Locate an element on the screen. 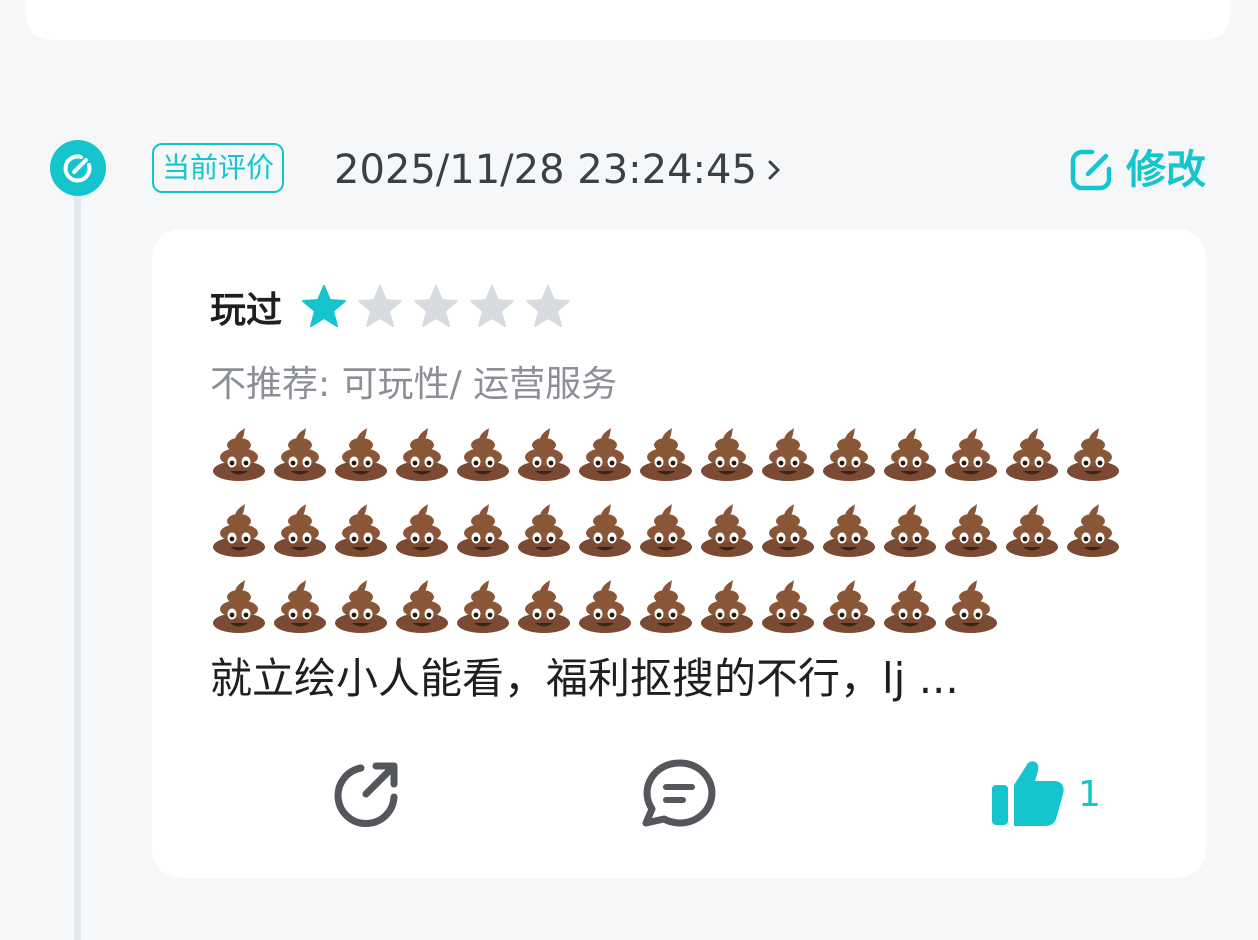 This screenshot has height=940, width=1258. action-bar: 1 is located at coordinates (679, 794).